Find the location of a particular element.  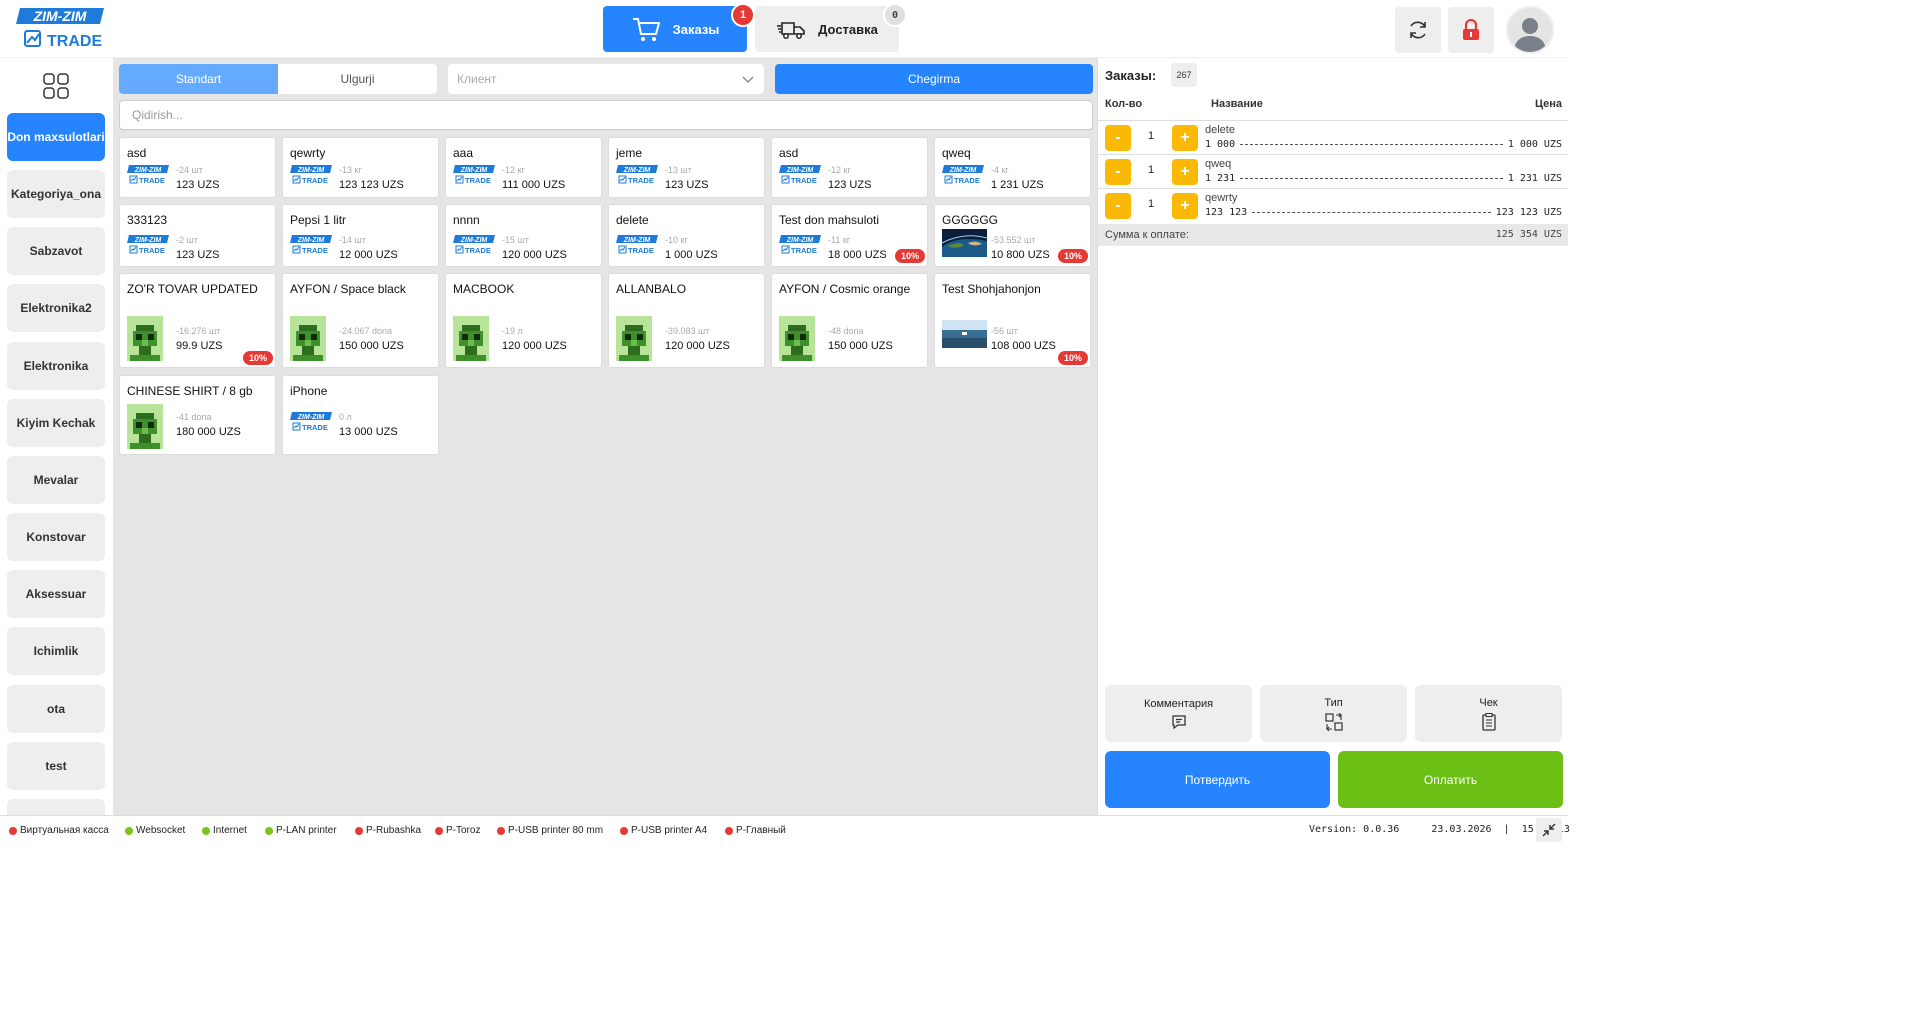

total-label: Сумма к оплате: is located at coordinates (1147, 235).